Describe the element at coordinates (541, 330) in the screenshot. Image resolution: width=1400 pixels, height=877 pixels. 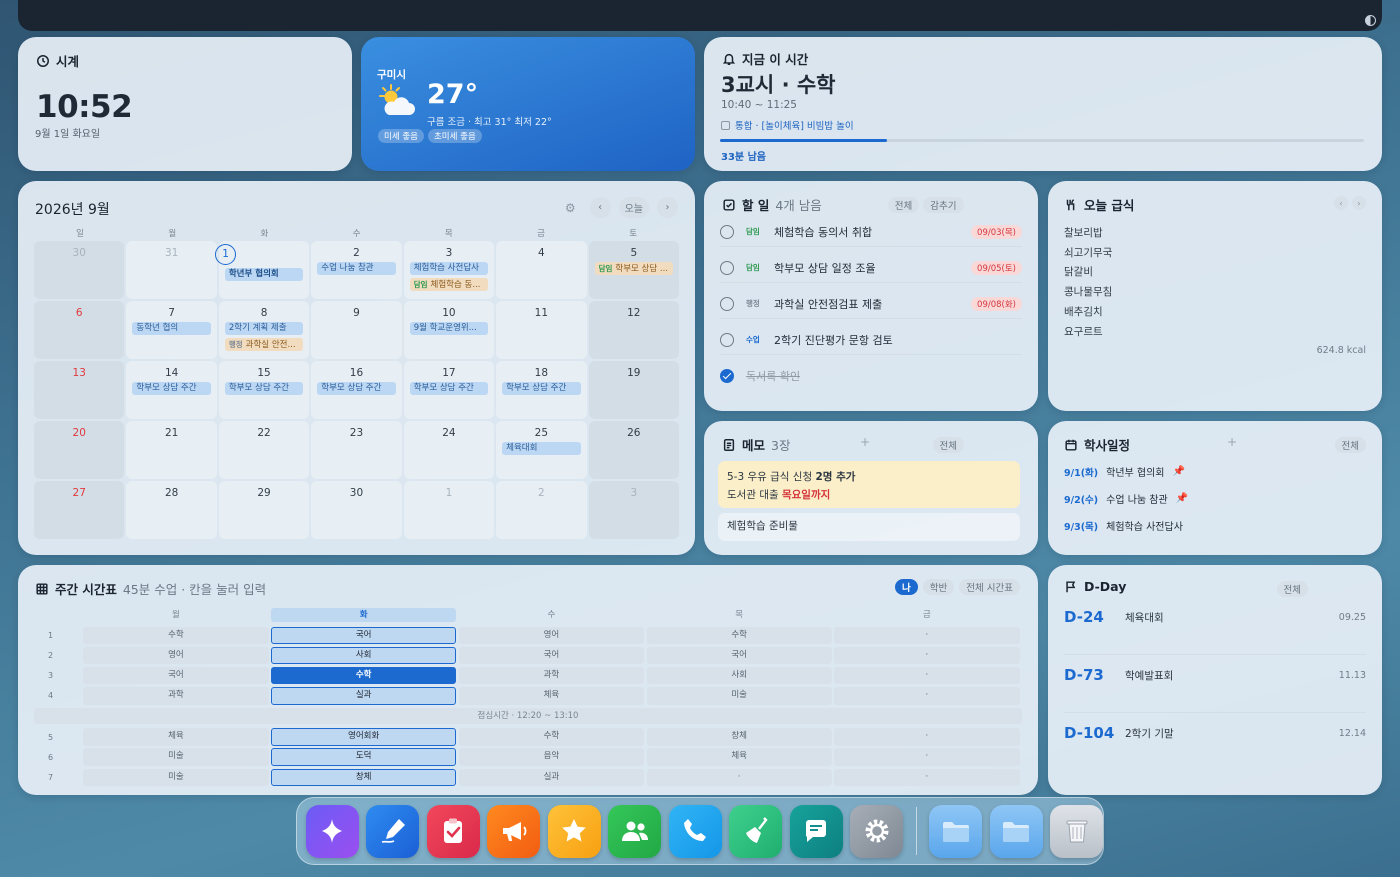
I see `calendar-day-cell: 11` at that location.